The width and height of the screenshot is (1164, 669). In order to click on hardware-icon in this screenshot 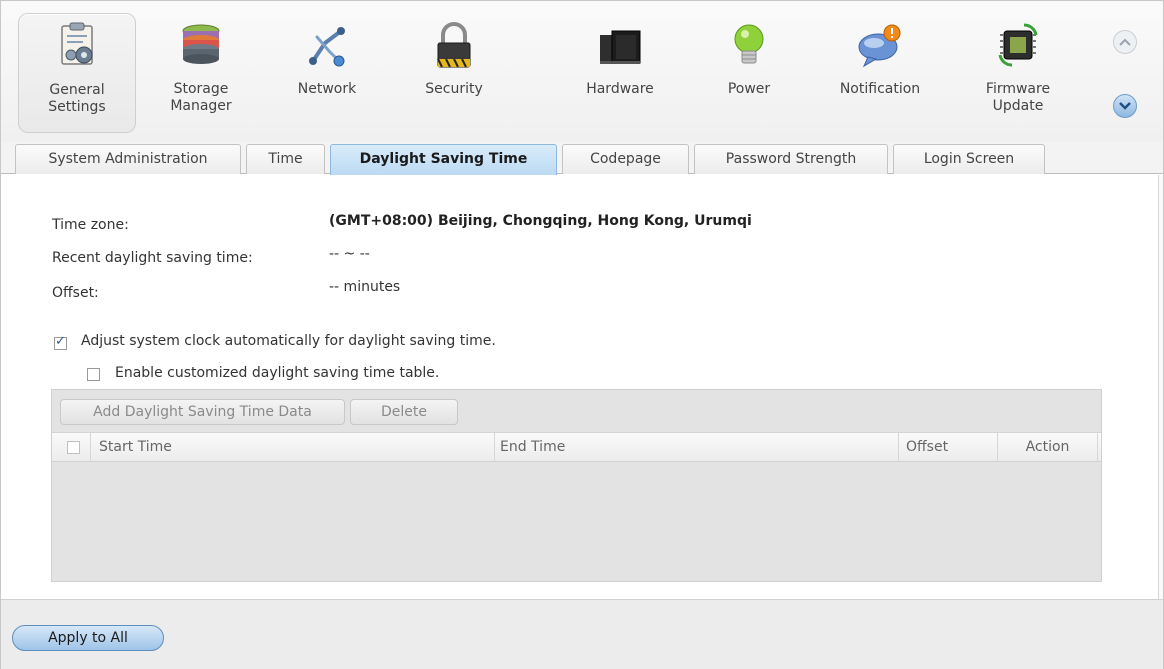, I will do `click(620, 46)`.